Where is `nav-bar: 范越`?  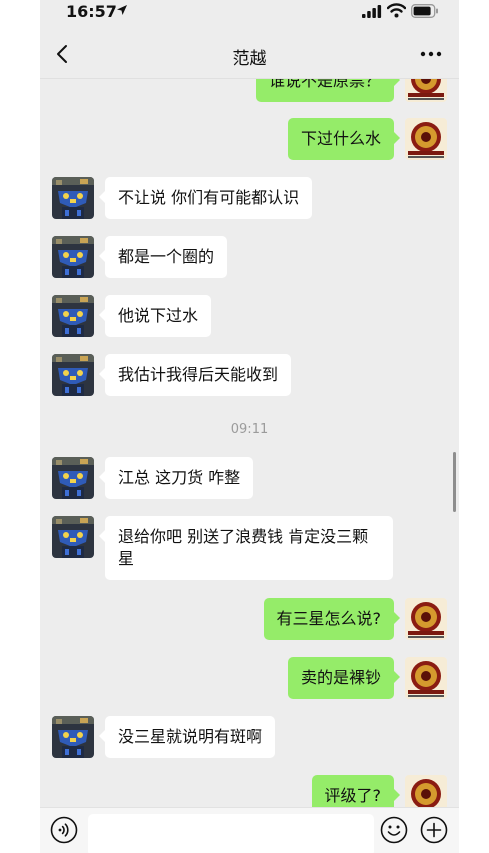 nav-bar: 范越 is located at coordinates (249, 54).